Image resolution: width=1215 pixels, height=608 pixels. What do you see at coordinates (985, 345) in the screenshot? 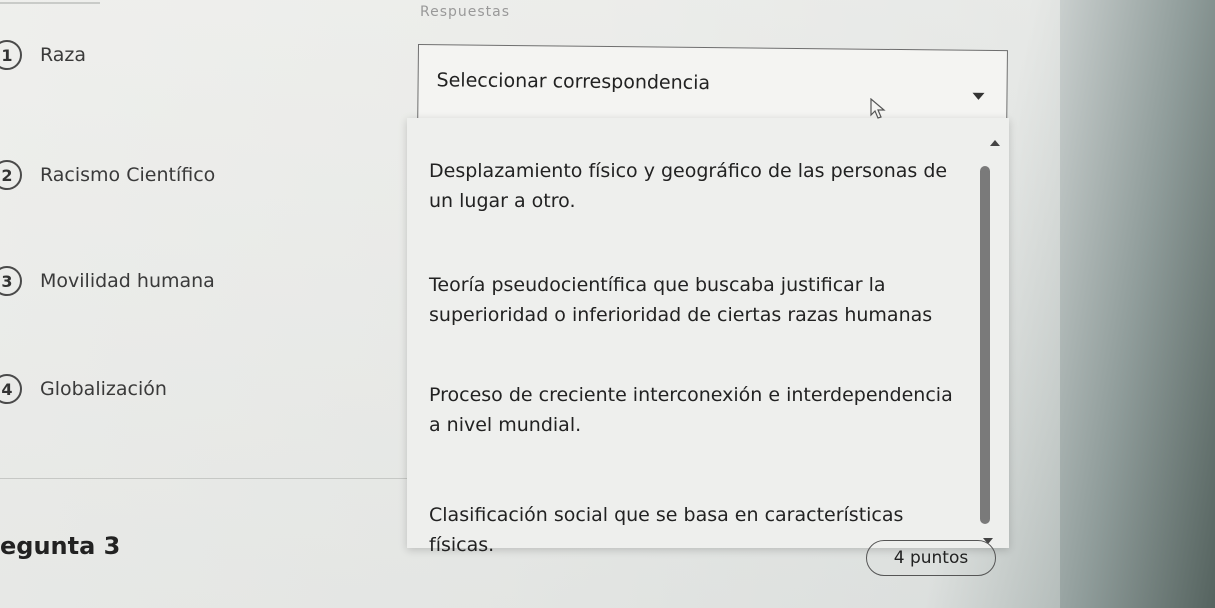
I see `scrollbar-thumb` at bounding box center [985, 345].